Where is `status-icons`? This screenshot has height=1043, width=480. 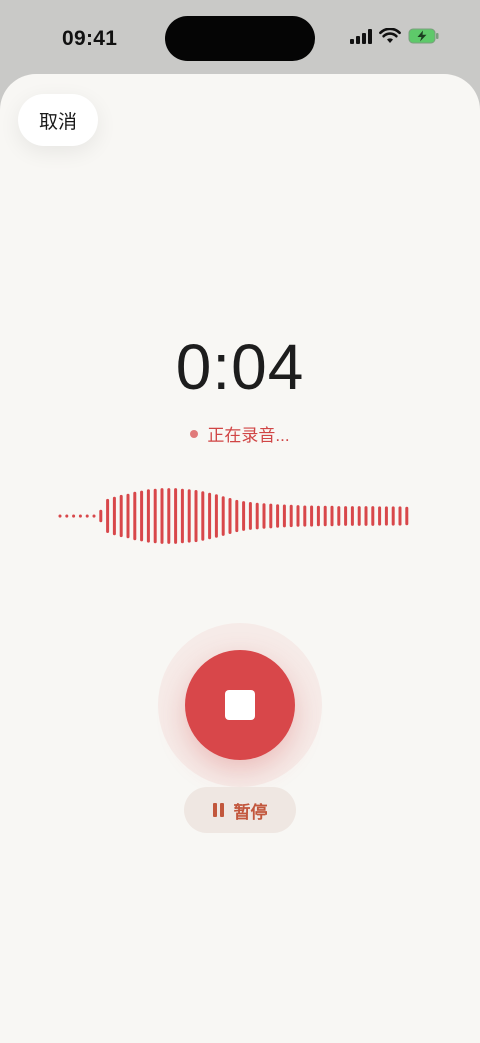 status-icons is located at coordinates (395, 36).